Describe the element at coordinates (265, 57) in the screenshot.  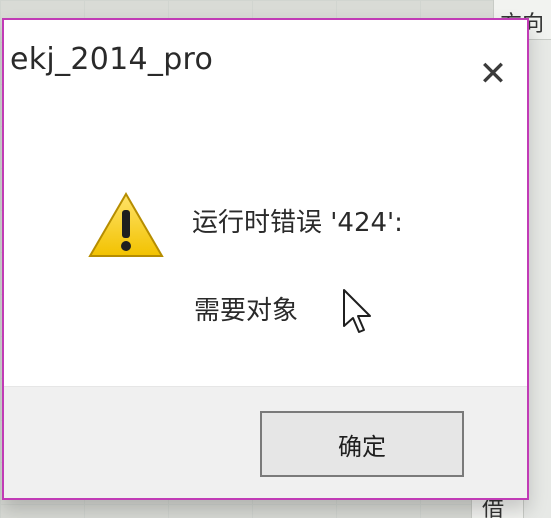
I see `dialog-title-bar: ekj_2014_pro ✕` at that location.